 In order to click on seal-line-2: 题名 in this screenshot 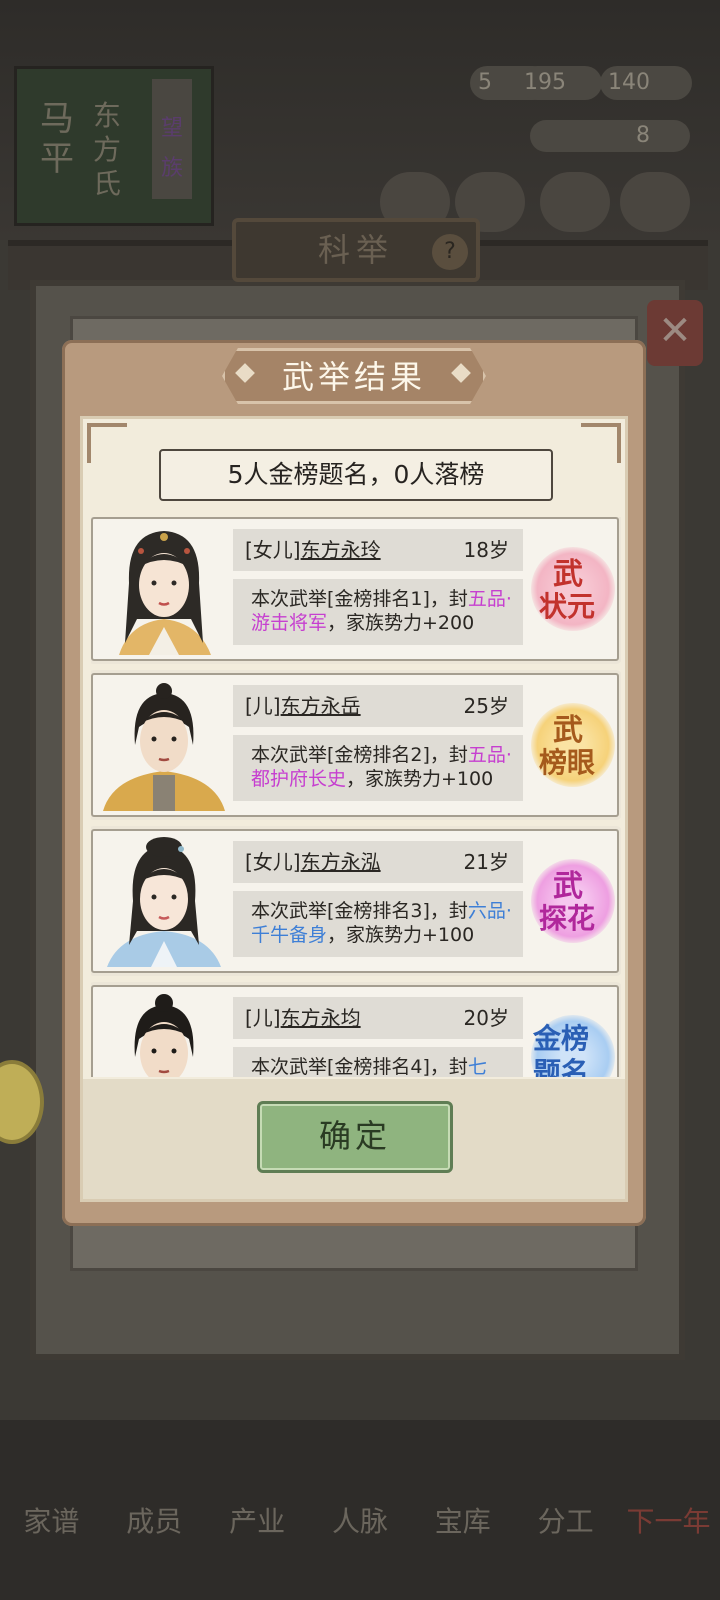, I will do `click(561, 1066)`.